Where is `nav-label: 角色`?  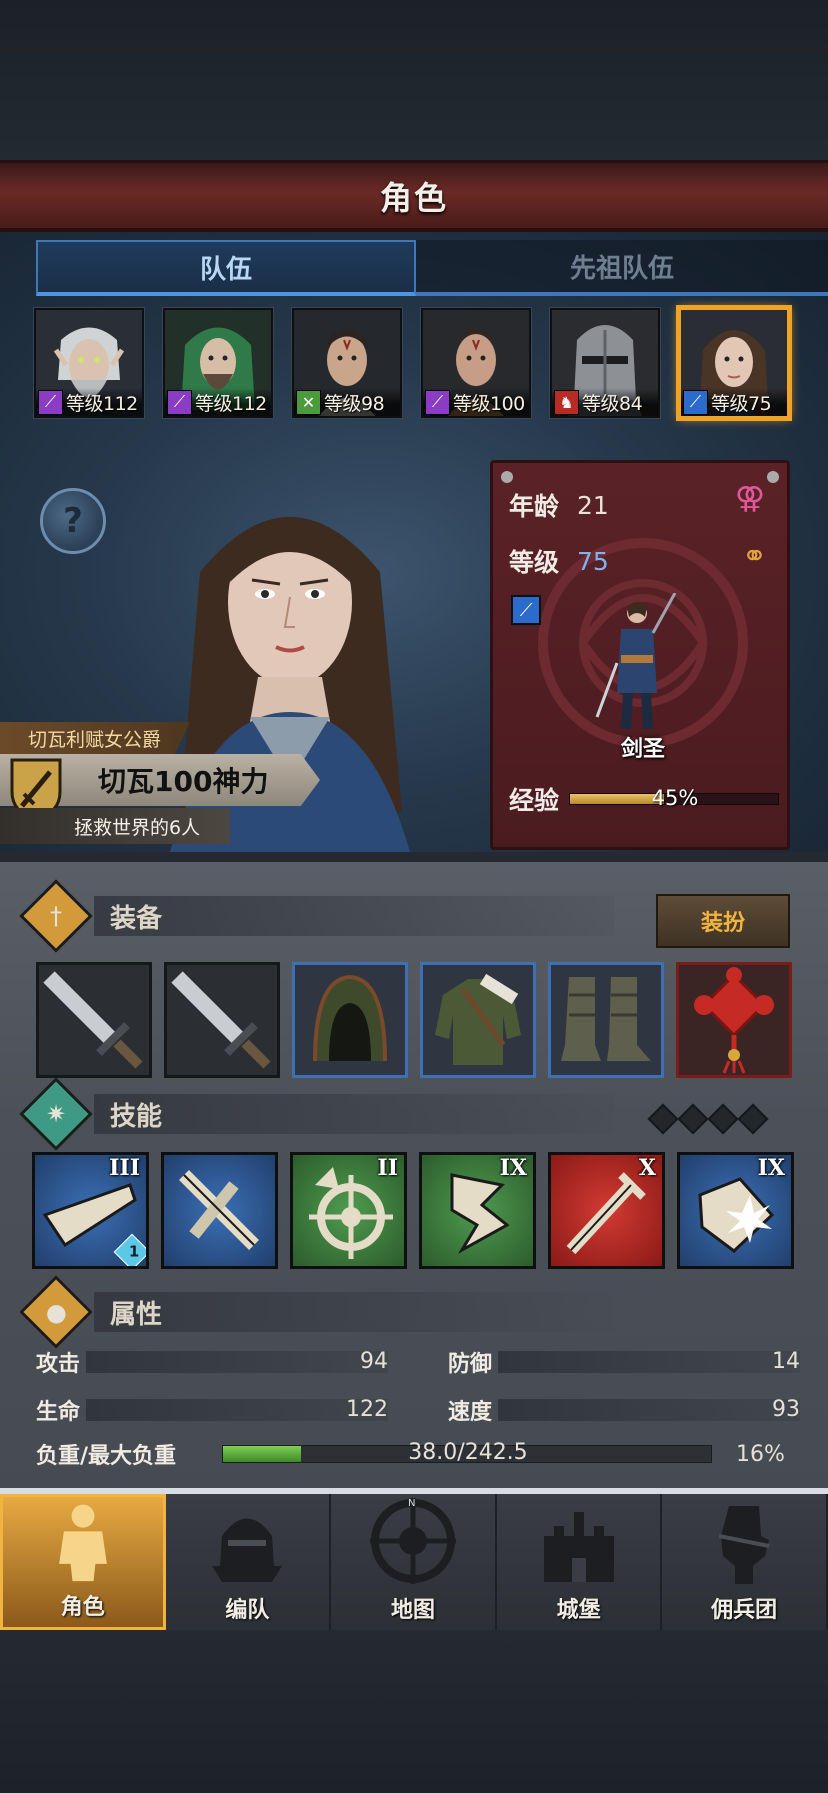 nav-label: 角色 is located at coordinates (82, 1607).